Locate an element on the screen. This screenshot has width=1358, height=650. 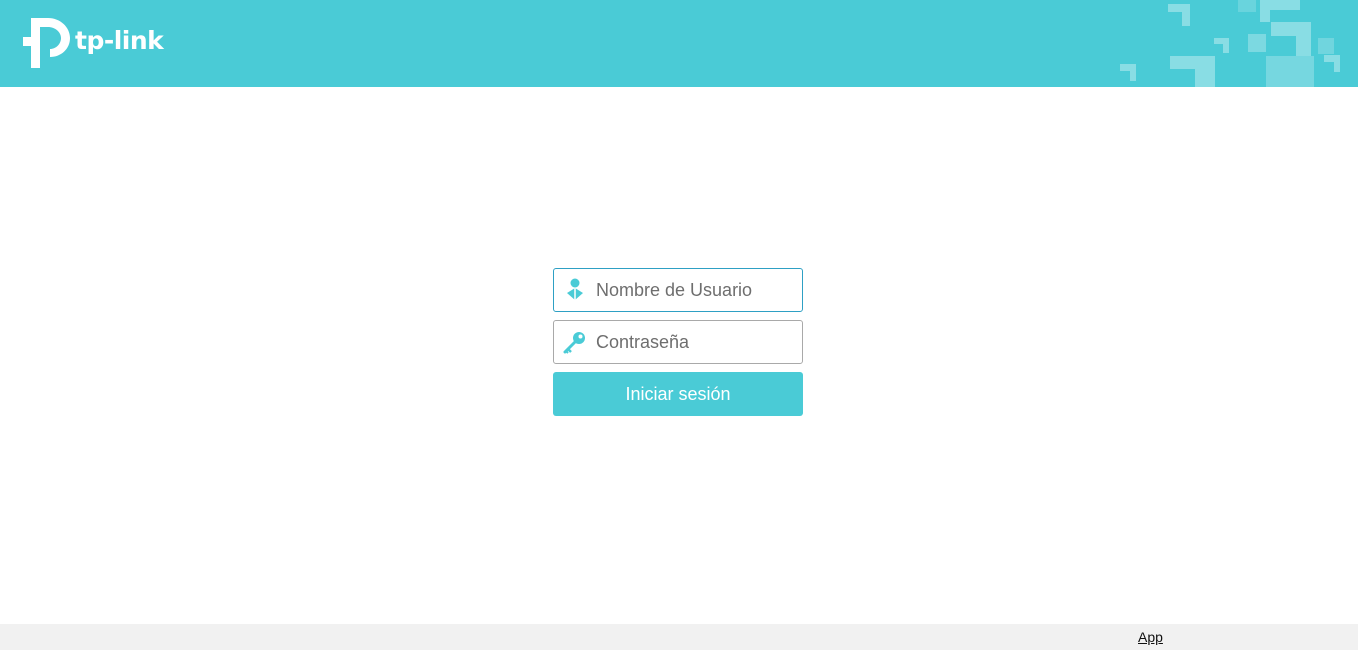
password-field is located at coordinates (678, 342).